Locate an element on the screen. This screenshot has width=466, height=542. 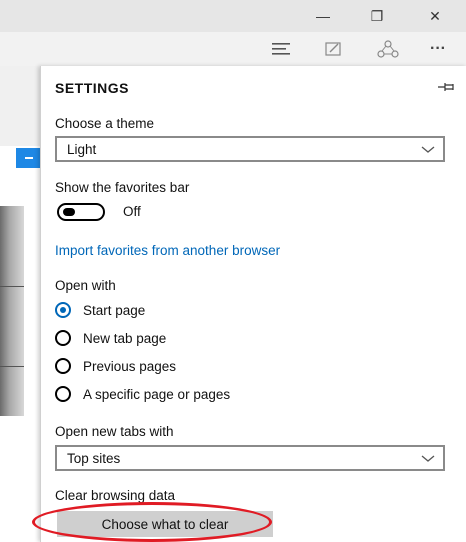
highlight-circle is located at coordinates (152, 522).